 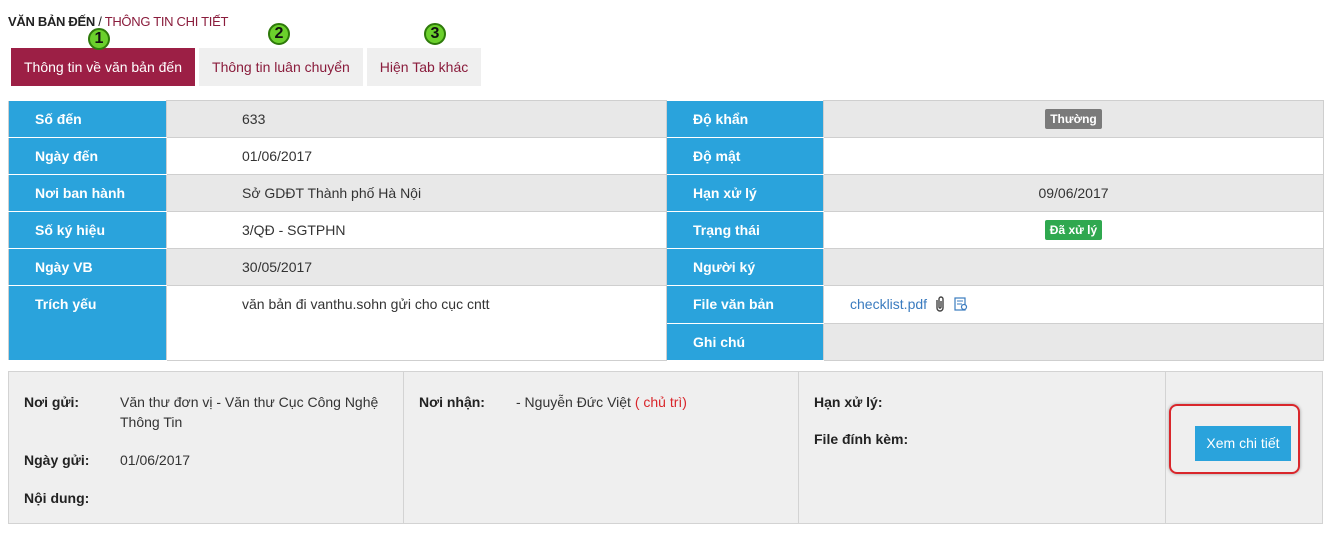 What do you see at coordinates (745, 304) in the screenshot?
I see `label-document-file: File văn bản` at bounding box center [745, 304].